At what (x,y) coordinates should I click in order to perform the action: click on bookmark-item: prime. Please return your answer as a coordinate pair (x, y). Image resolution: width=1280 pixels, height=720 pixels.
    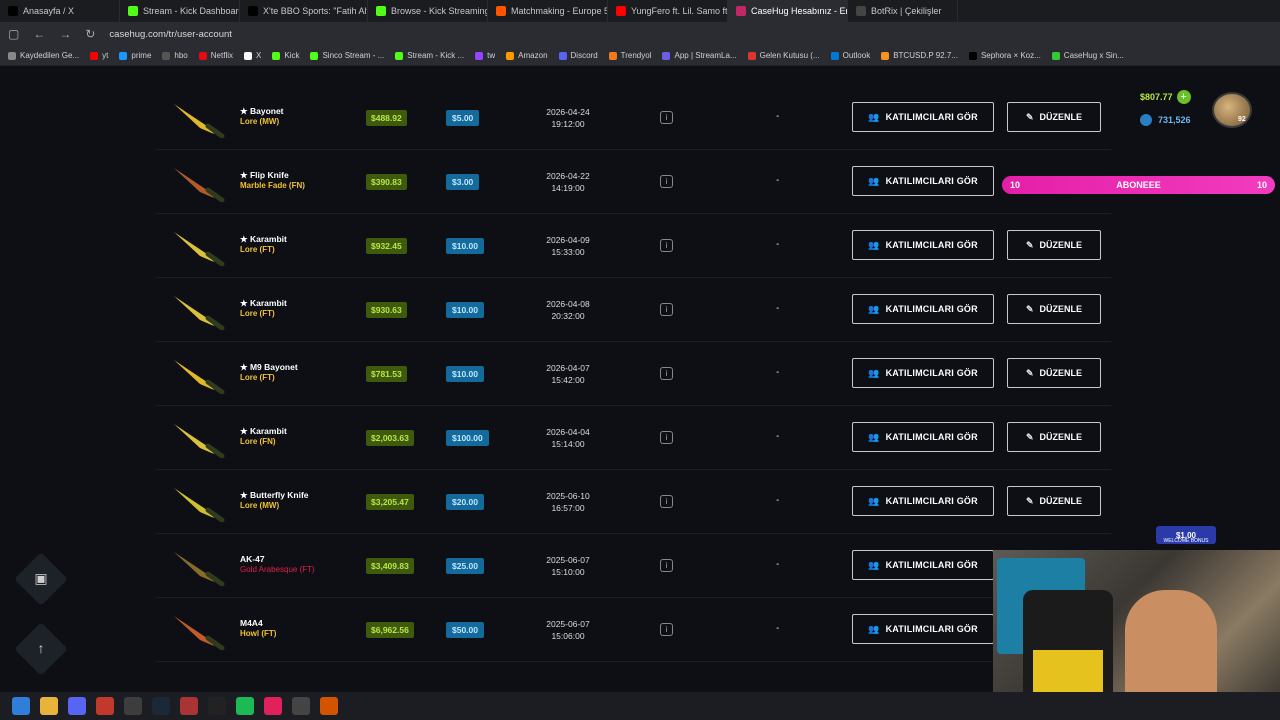
    Looking at the image, I should click on (135, 55).